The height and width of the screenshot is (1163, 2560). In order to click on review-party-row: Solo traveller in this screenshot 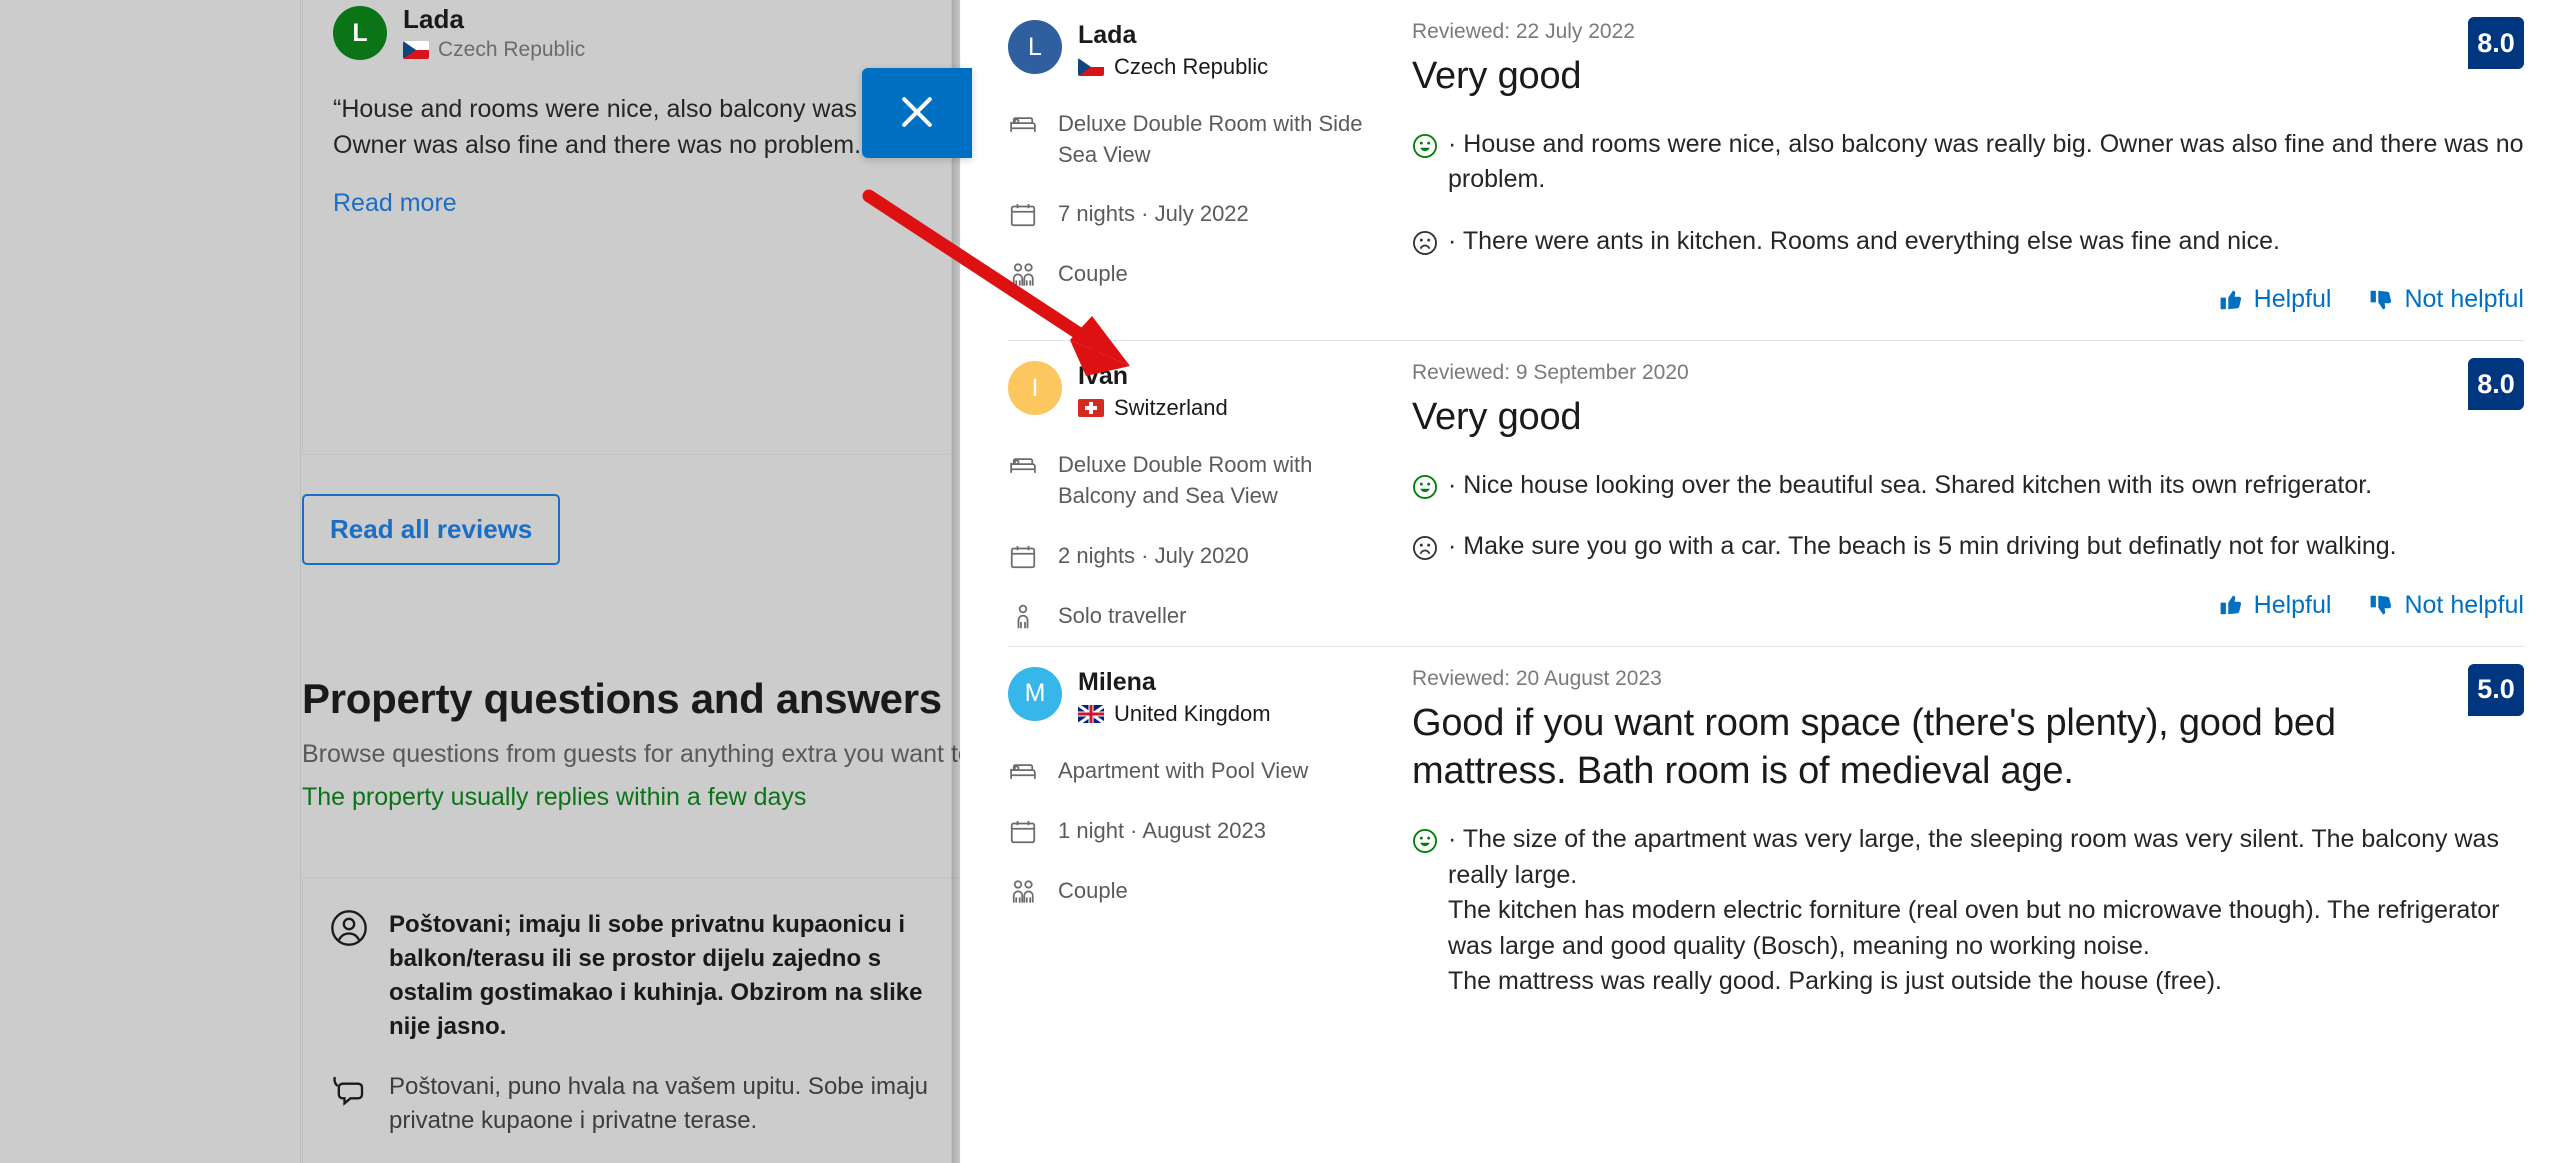, I will do `click(1197, 616)`.